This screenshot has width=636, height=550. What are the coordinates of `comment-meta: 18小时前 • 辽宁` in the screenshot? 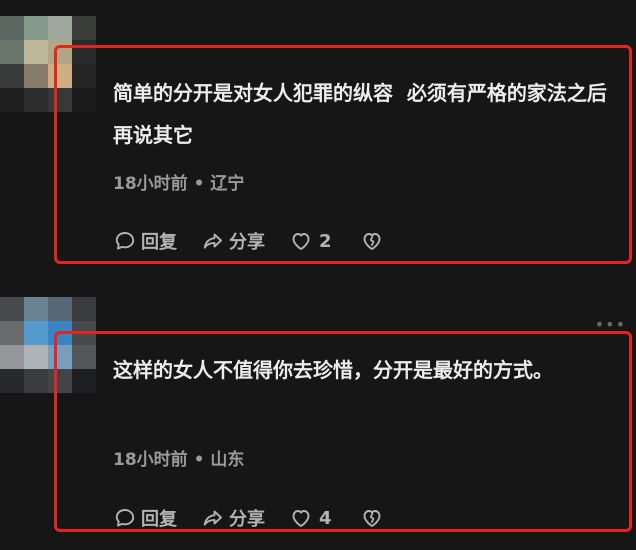 It's located at (178, 181).